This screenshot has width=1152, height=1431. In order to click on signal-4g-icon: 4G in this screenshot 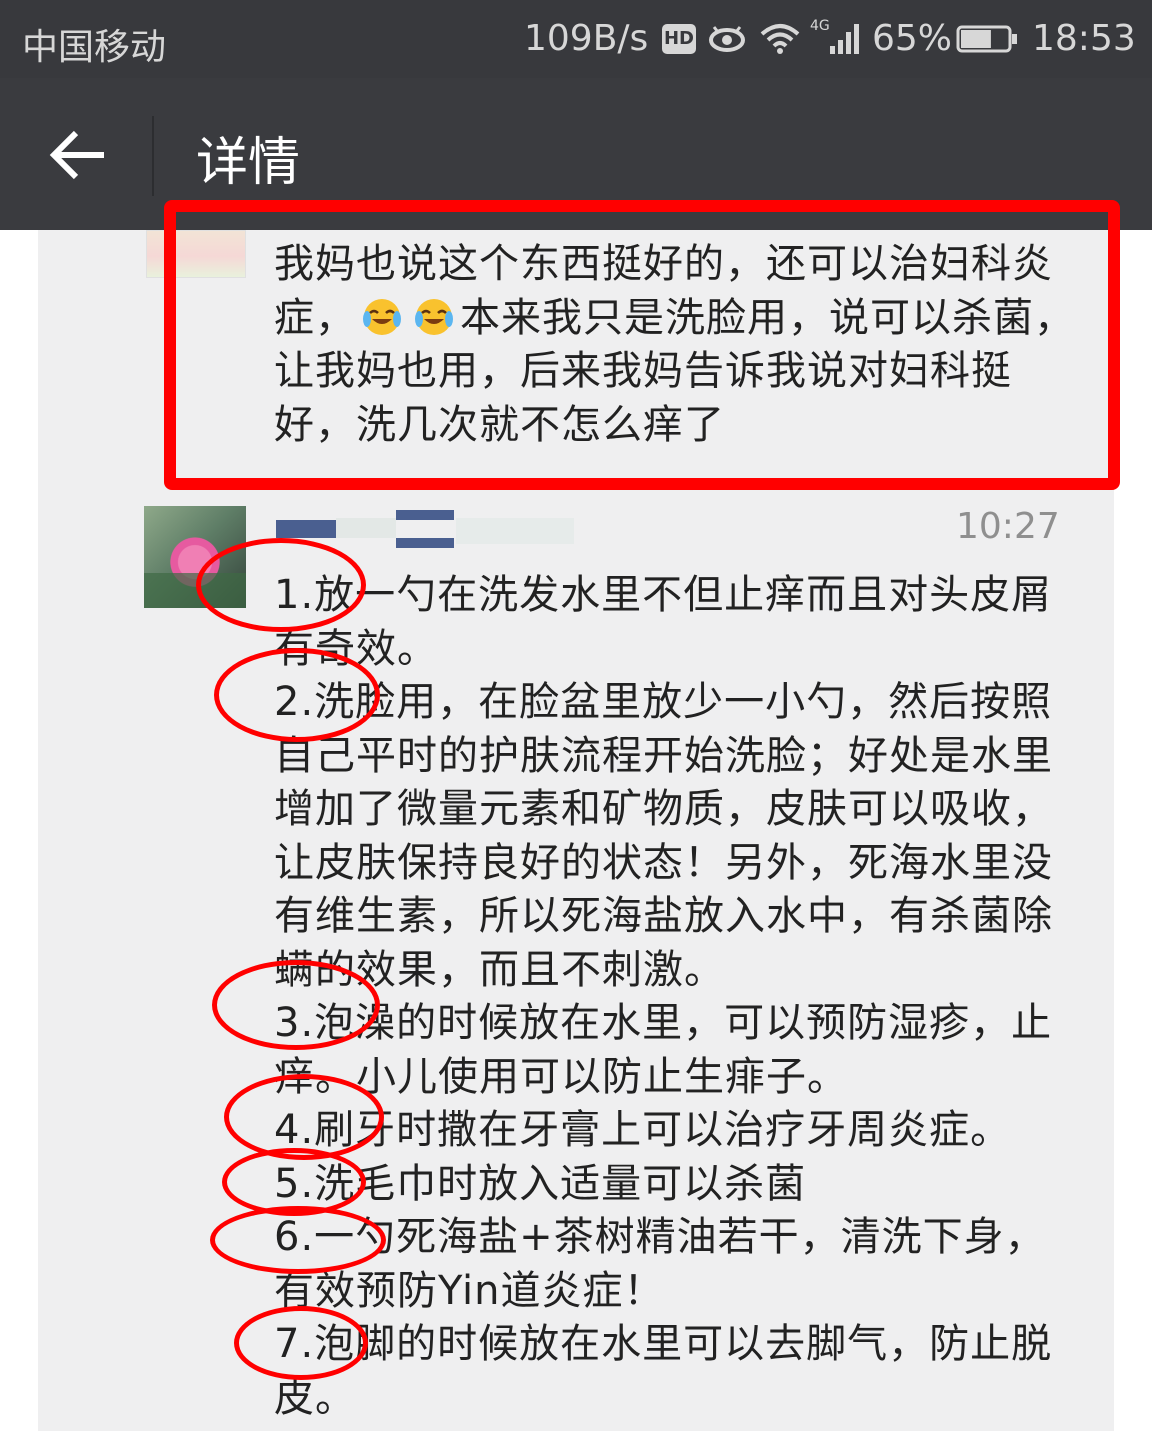, I will do `click(834, 36)`.